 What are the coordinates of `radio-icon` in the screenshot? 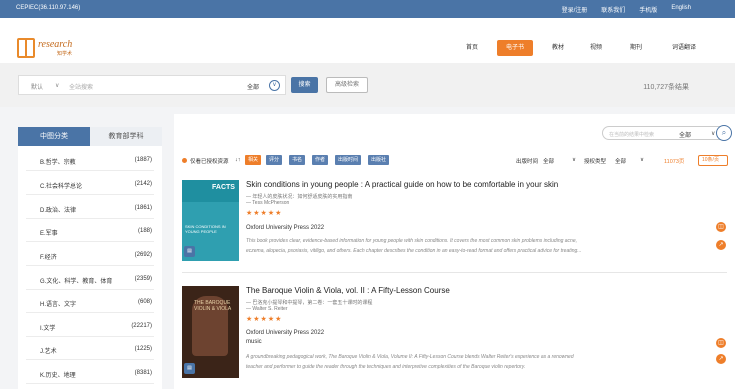 It's located at (184, 160).